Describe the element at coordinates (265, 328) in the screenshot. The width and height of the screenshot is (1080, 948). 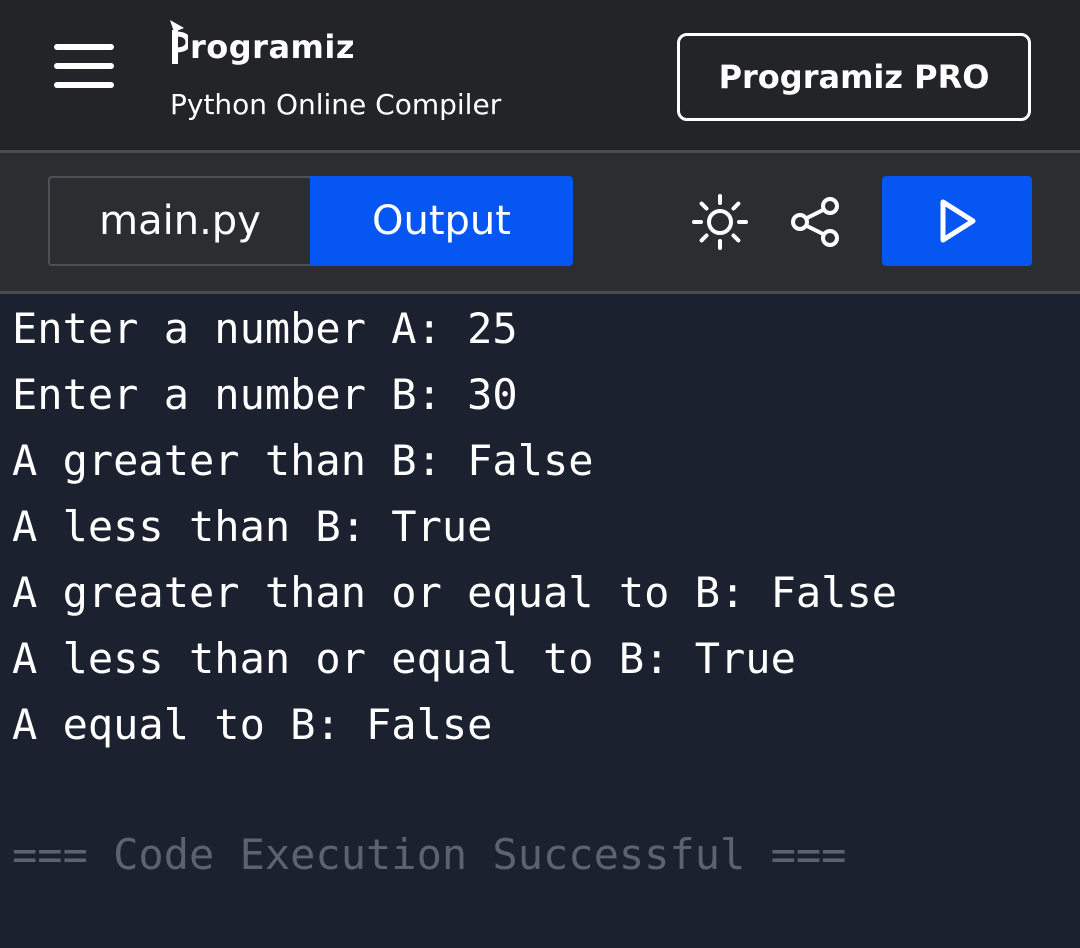
I see `console-line: Enter a number A: 25` at that location.